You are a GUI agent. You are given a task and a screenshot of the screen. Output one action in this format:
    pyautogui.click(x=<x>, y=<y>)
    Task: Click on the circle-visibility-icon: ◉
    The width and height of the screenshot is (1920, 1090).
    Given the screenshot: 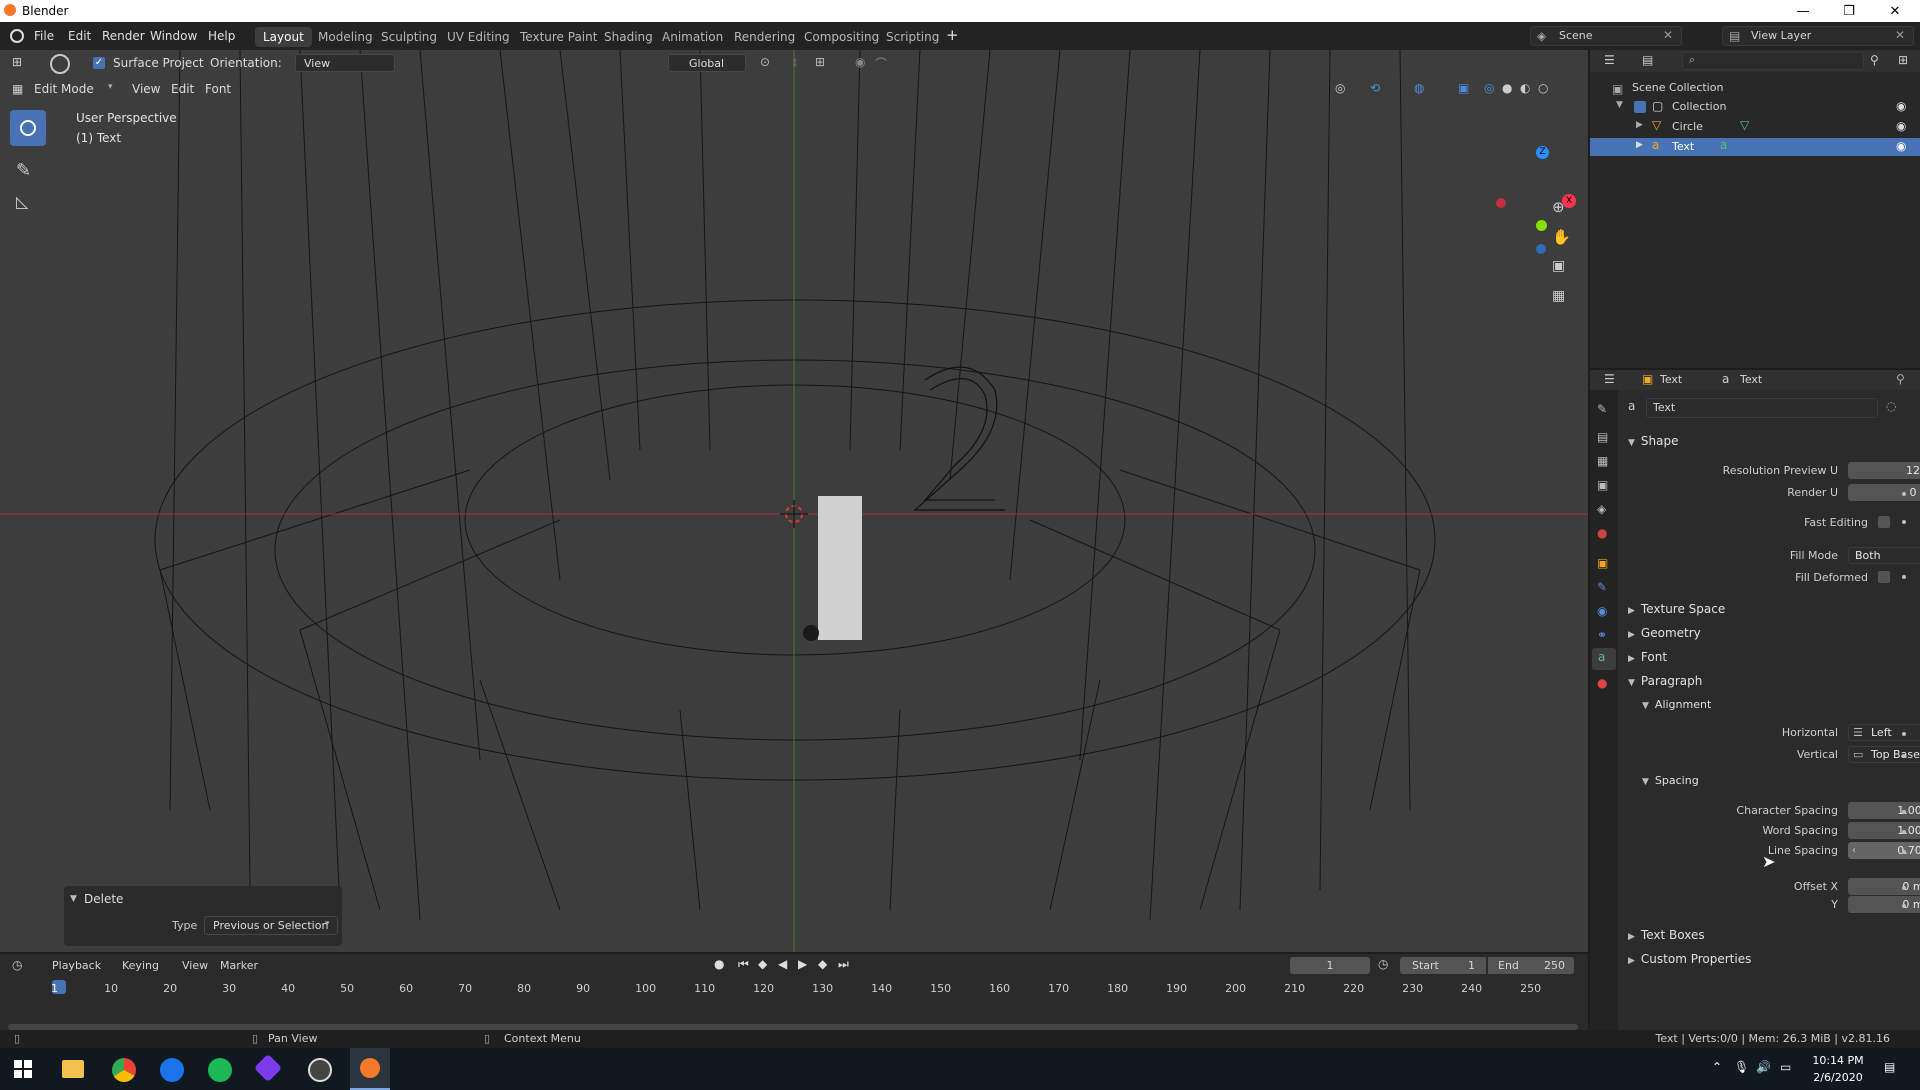 What is the action you would take?
    pyautogui.click(x=1901, y=126)
    